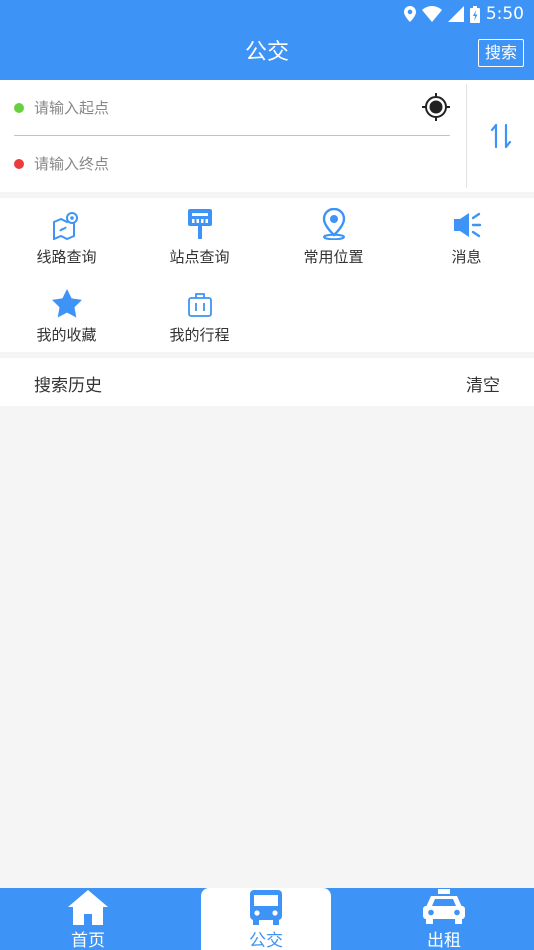  Describe the element at coordinates (19, 107) in the screenshot. I see `start-dot-icon` at that location.